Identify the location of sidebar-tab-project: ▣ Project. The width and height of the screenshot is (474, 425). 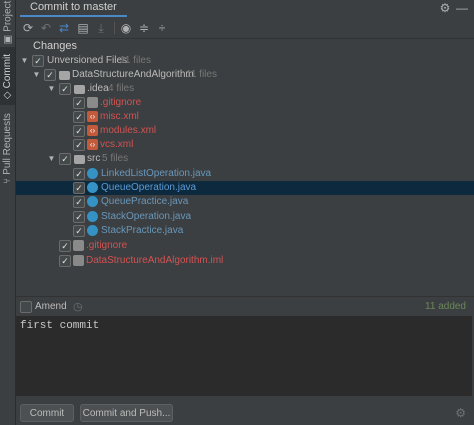
(7, 22).